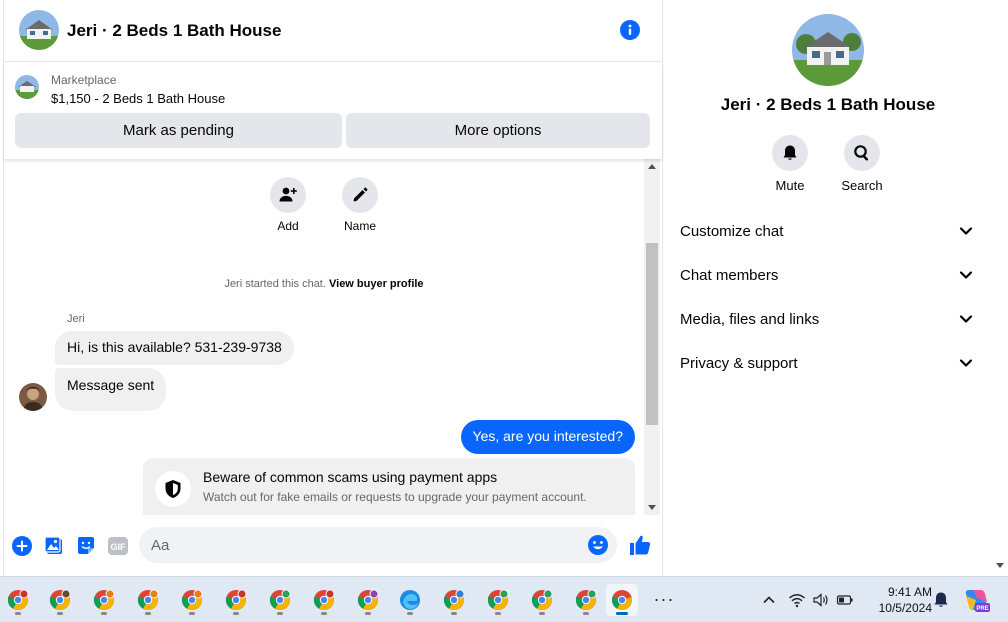 The height and width of the screenshot is (622, 1008). What do you see at coordinates (76, 319) in the screenshot?
I see `sender-name: Jeri` at bounding box center [76, 319].